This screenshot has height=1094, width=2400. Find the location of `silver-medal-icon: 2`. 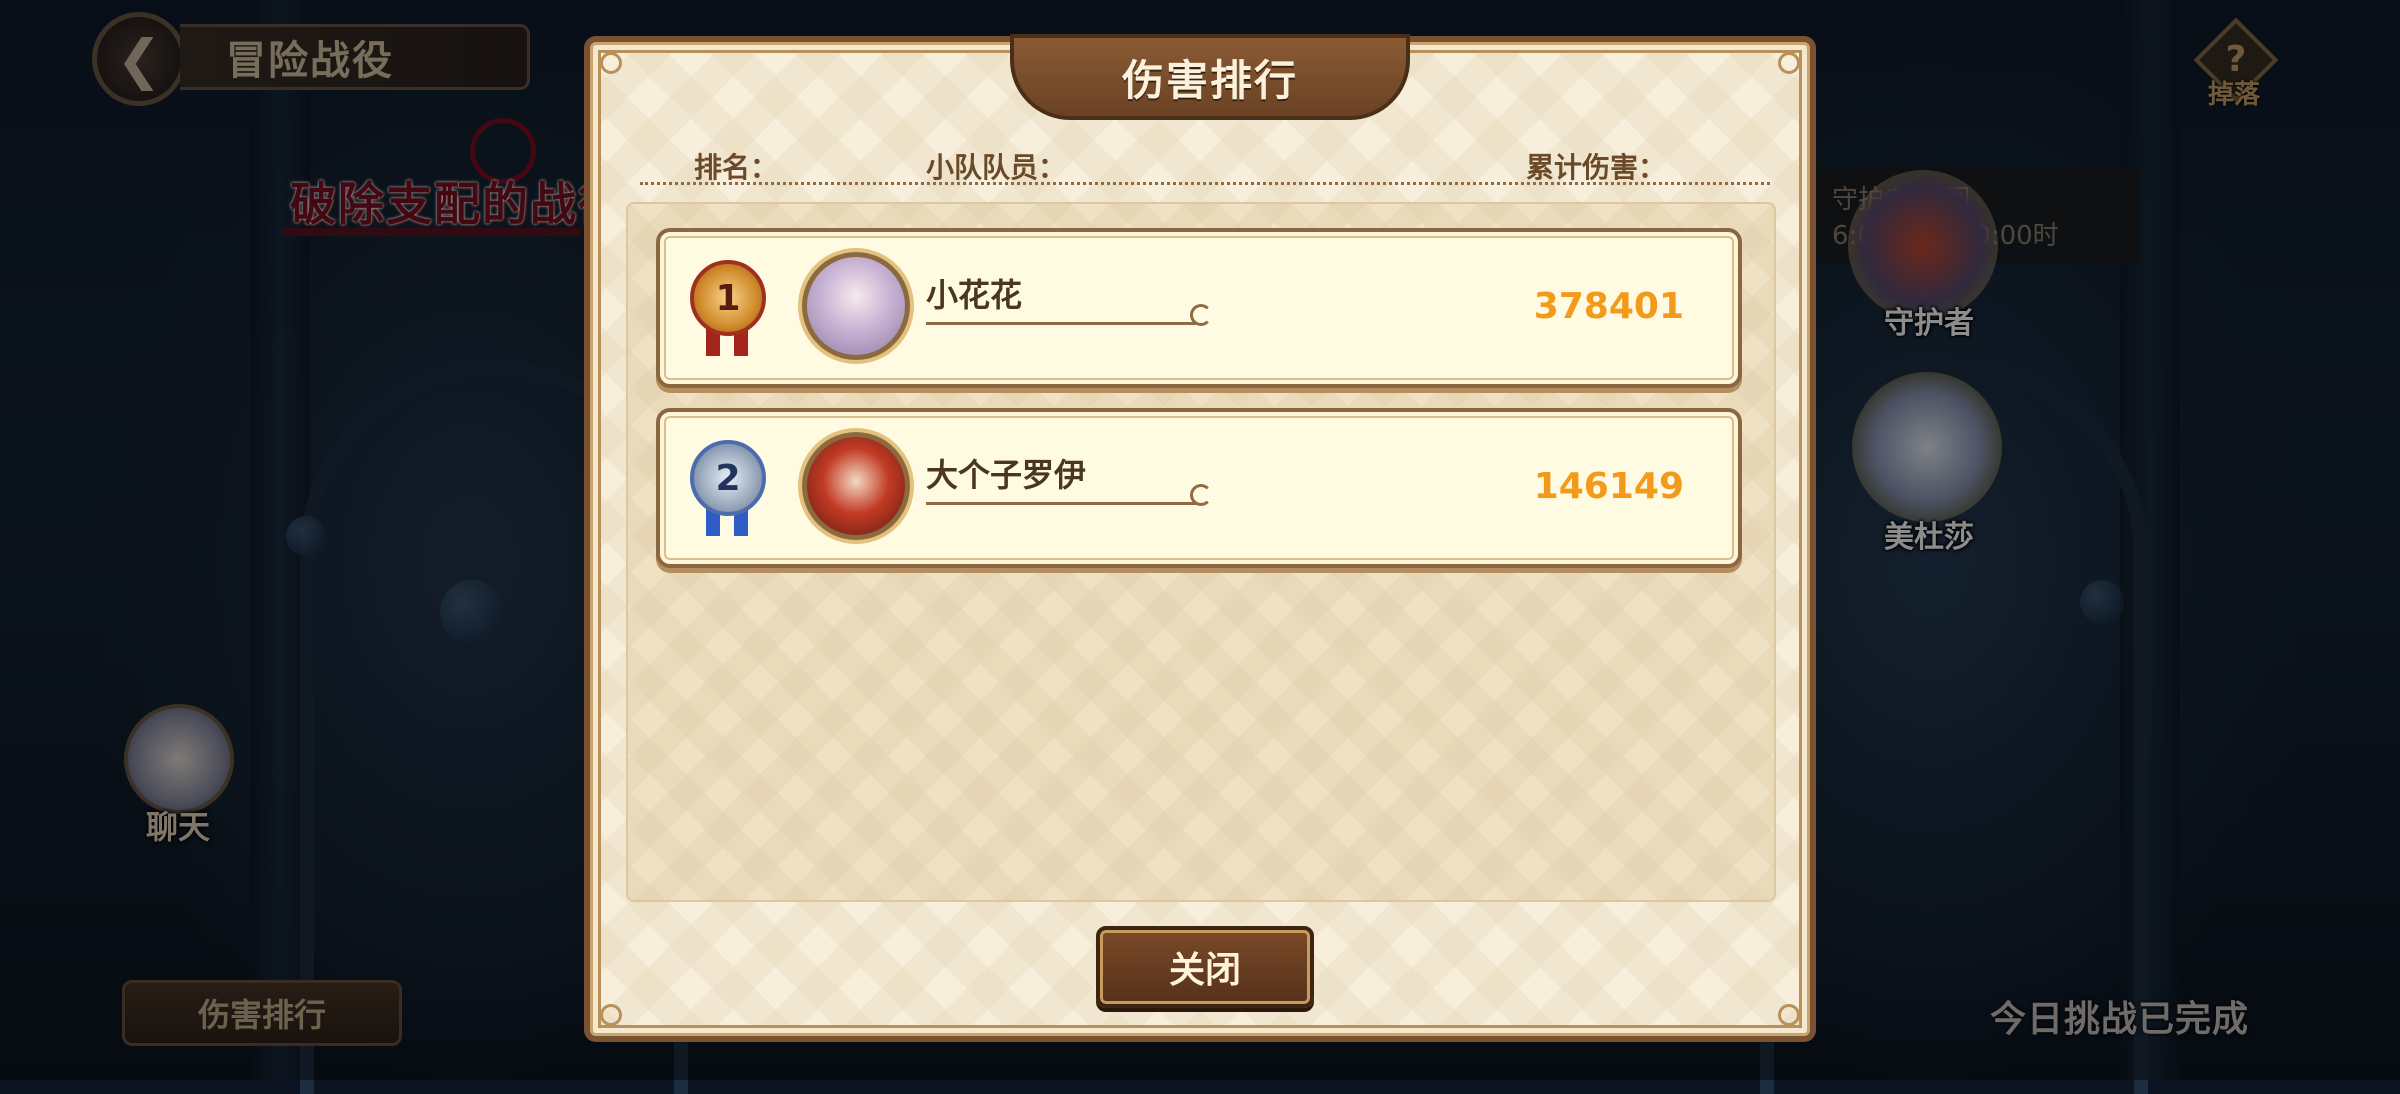

silver-medal-icon: 2 is located at coordinates (728, 478).